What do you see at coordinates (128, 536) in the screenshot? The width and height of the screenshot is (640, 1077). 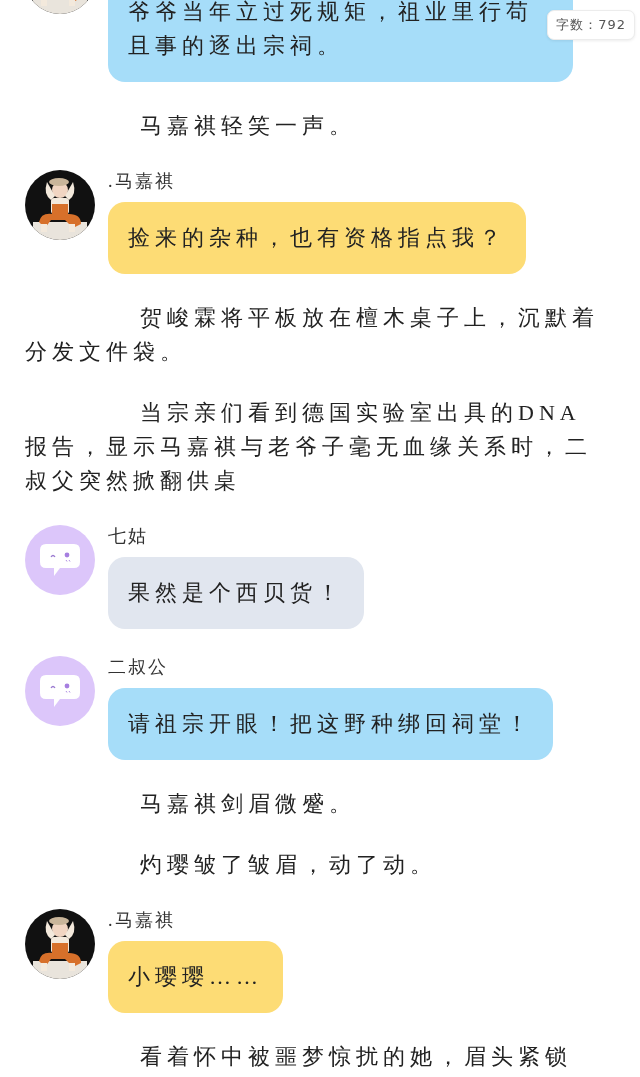 I see `speaker-name: 七姑` at bounding box center [128, 536].